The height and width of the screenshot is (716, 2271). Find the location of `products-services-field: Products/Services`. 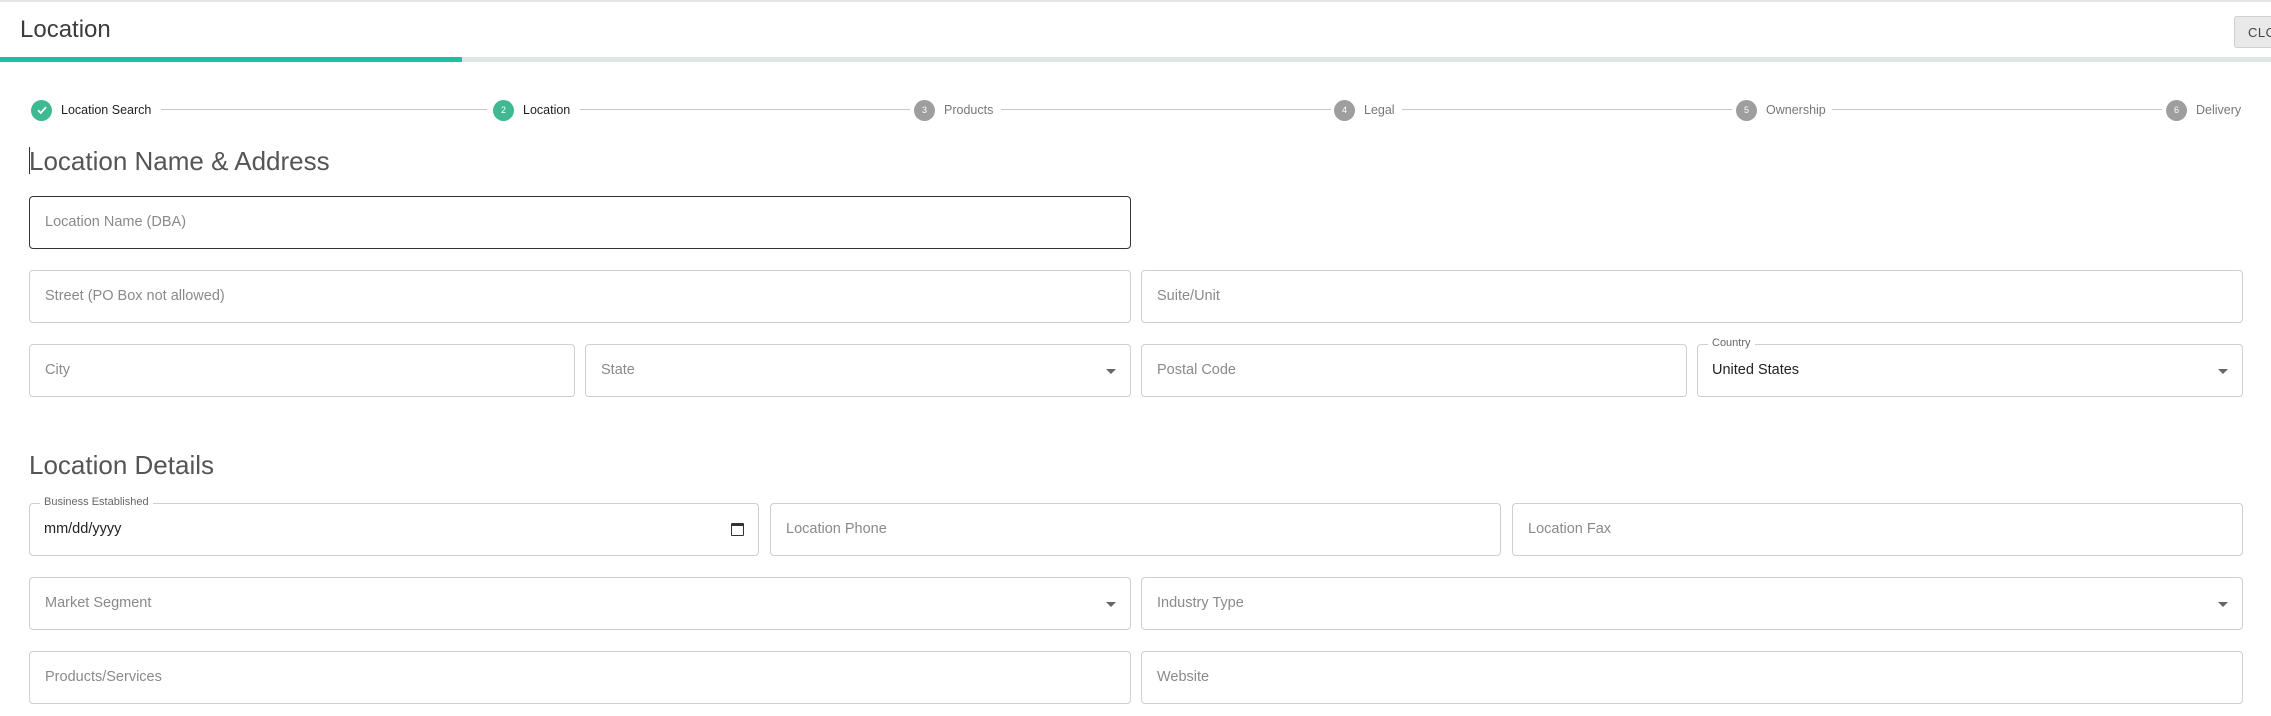

products-services-field: Products/Services is located at coordinates (580, 677).